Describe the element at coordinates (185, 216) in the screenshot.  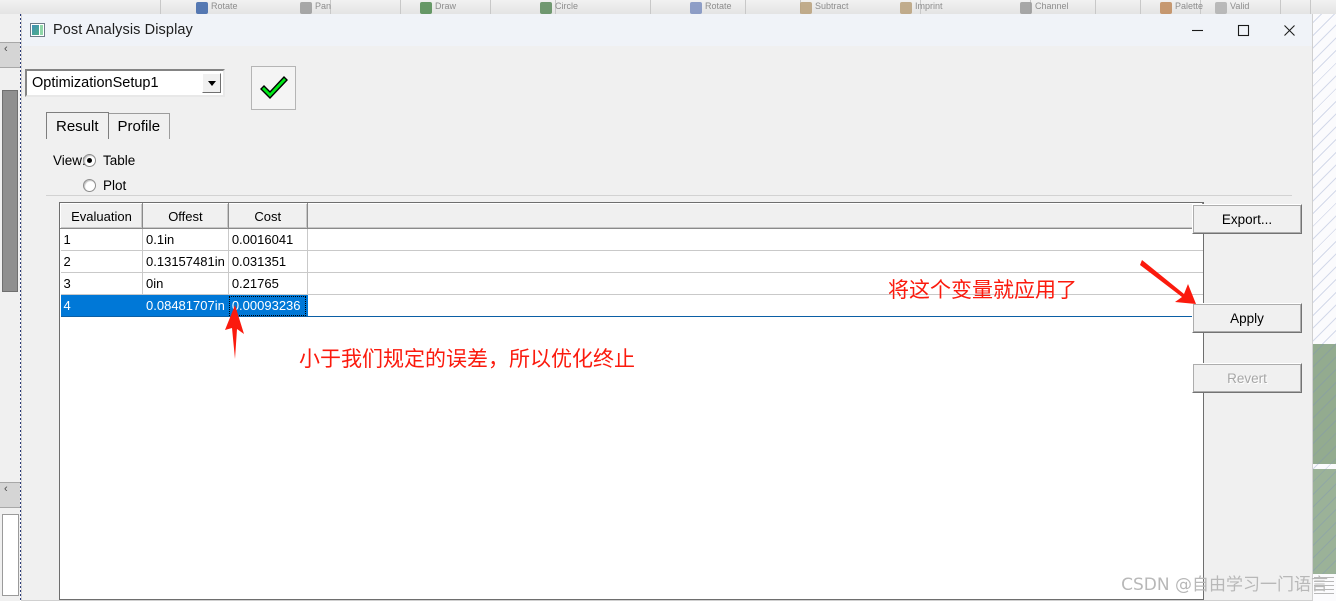
I see `column-header-offest: Offest` at that location.